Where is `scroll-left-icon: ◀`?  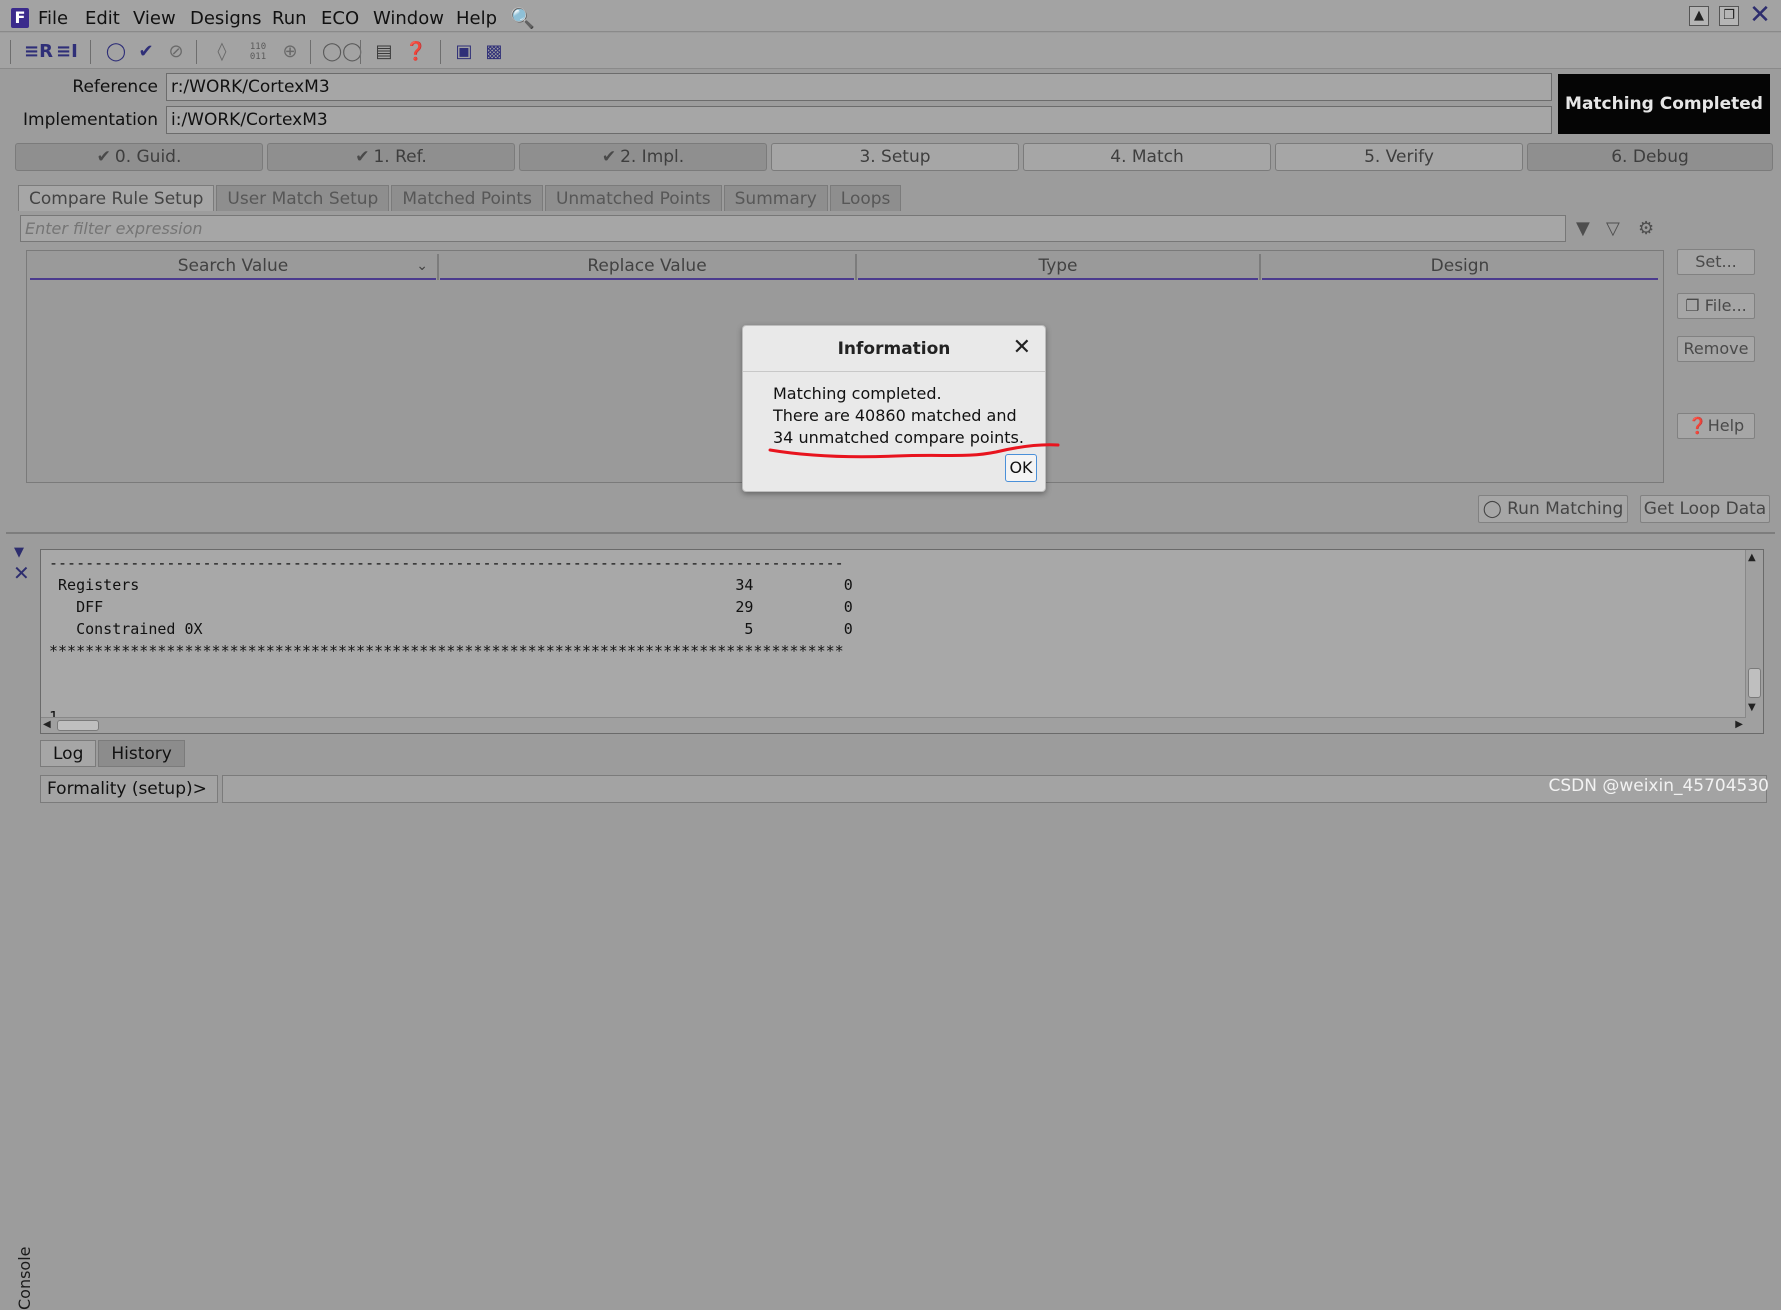 scroll-left-icon: ◀ is located at coordinates (47, 724).